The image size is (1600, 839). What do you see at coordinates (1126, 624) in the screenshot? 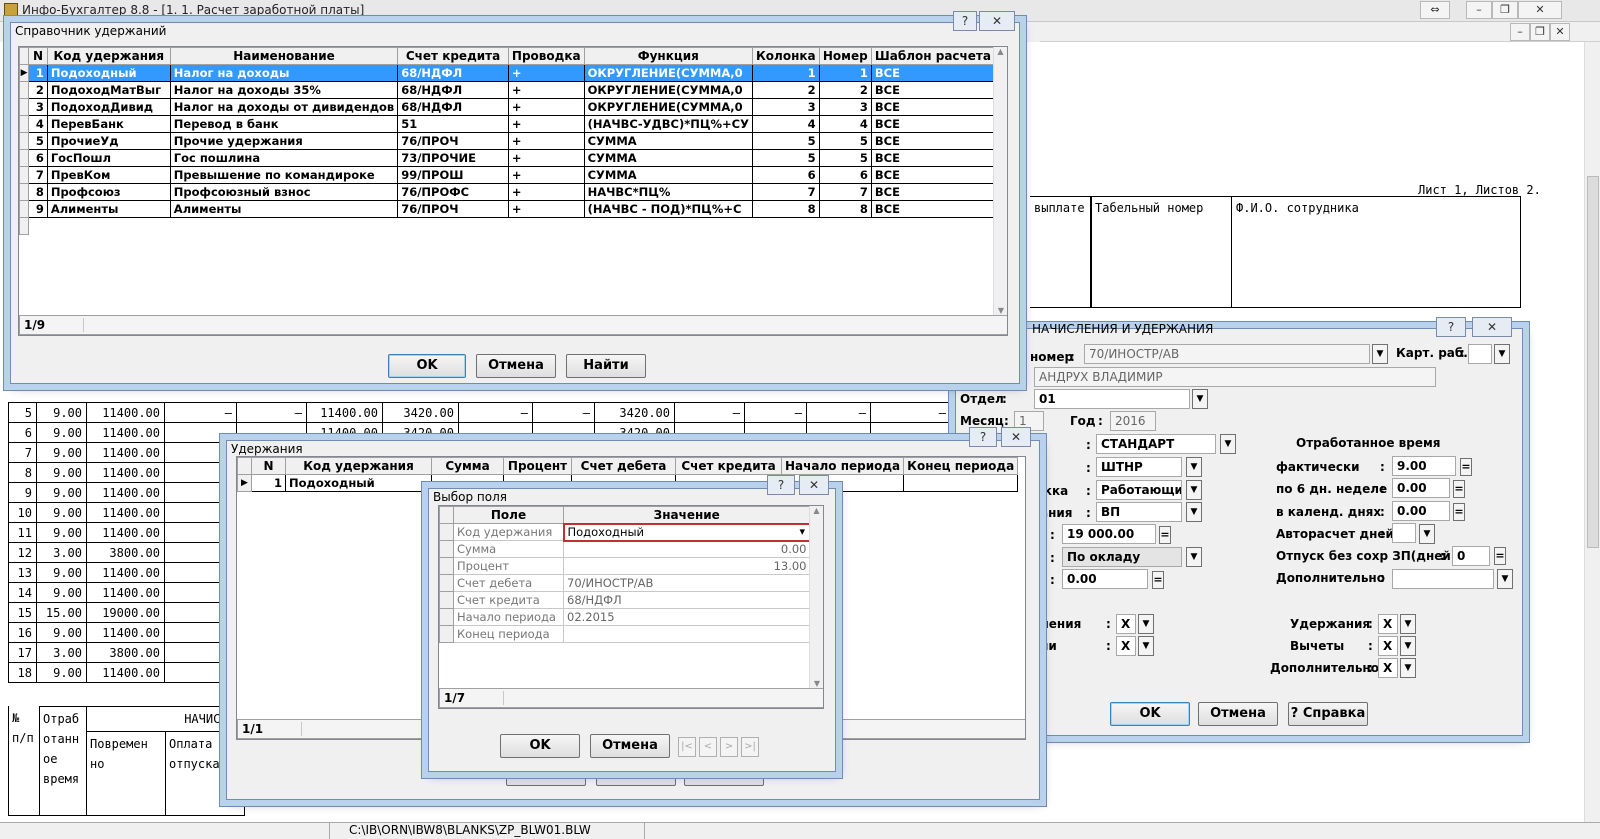
I see `emp-accruals-flag: X` at bounding box center [1126, 624].